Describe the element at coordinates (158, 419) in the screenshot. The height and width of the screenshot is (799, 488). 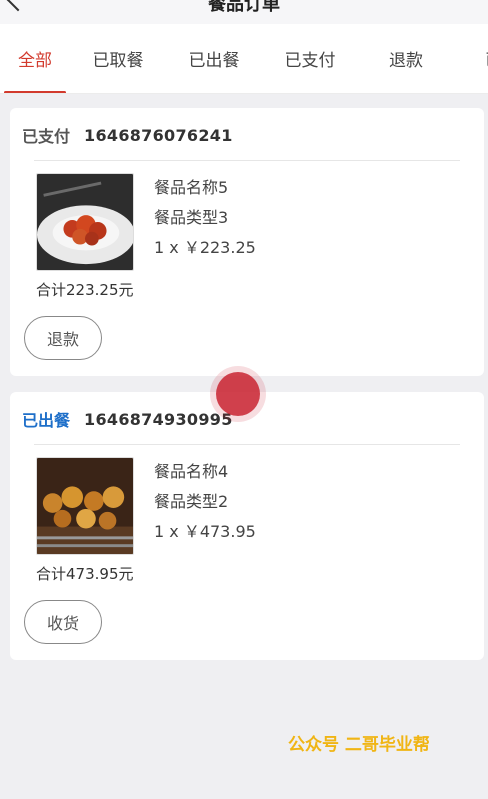
I see `order-number: 1646874930995` at that location.